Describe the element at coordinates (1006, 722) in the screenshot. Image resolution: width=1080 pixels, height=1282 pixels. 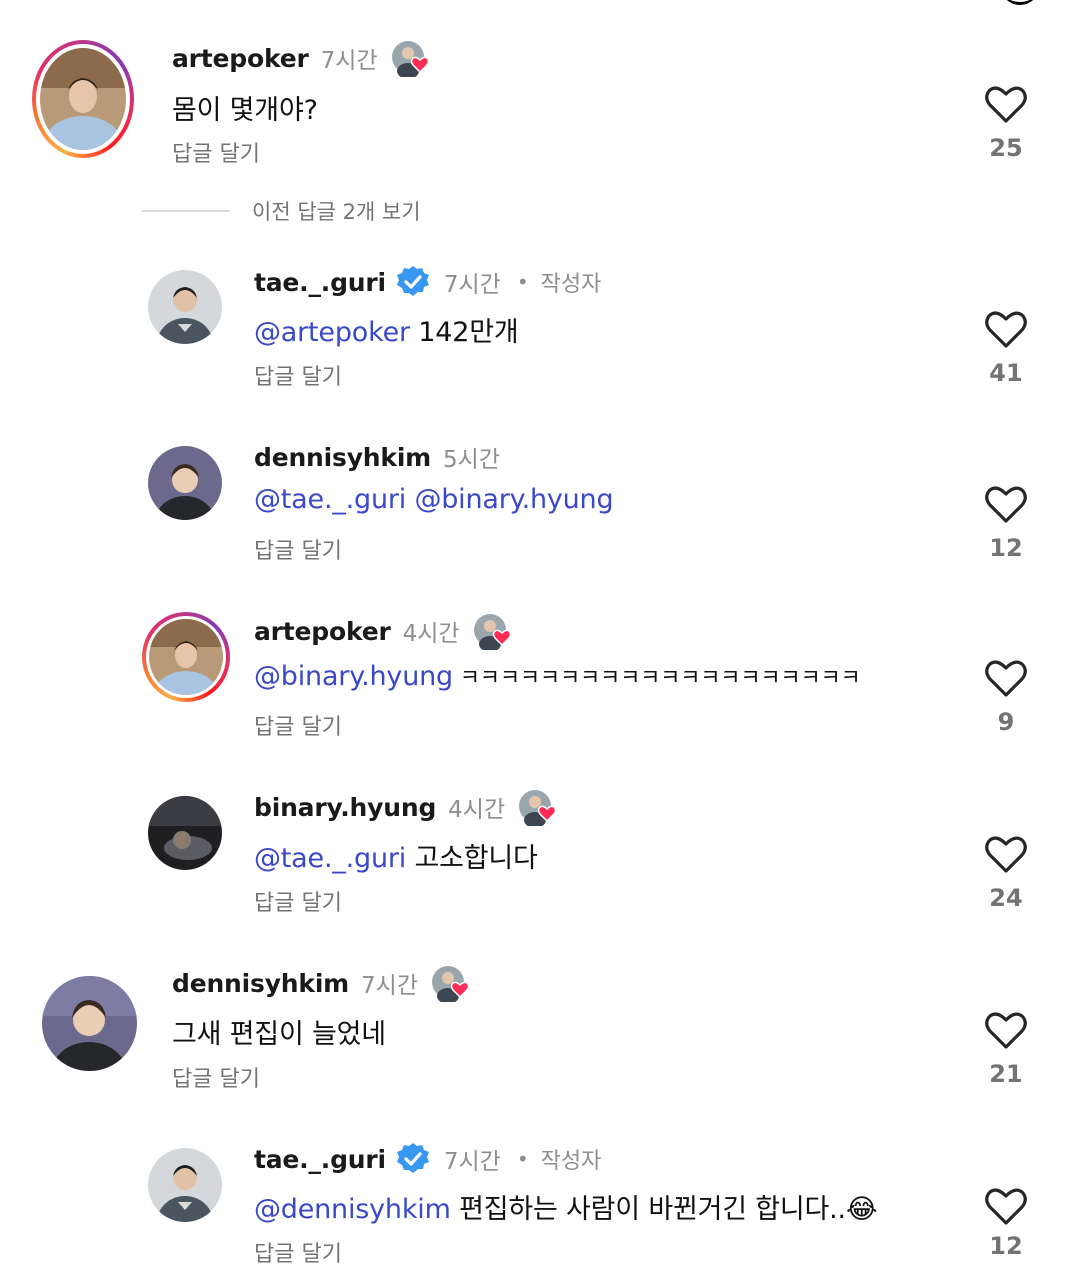
I see `like-count: 9` at that location.